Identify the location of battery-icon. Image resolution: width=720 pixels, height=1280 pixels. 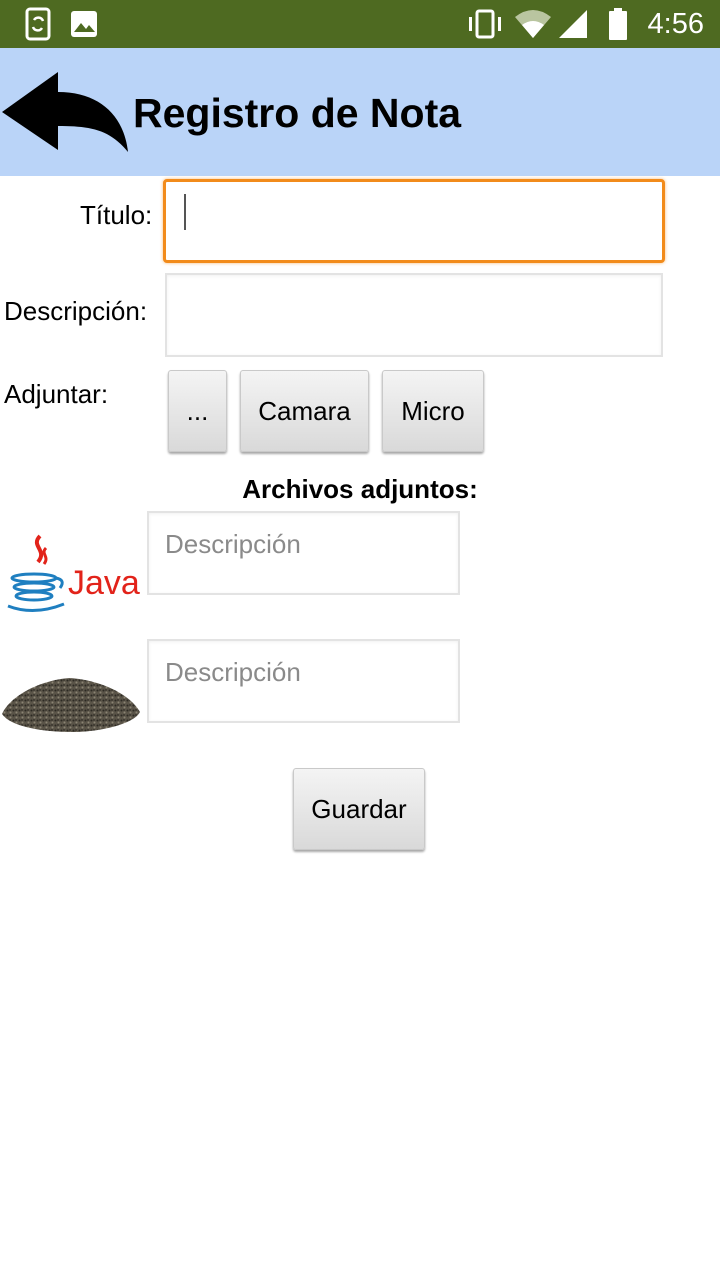
(618, 24).